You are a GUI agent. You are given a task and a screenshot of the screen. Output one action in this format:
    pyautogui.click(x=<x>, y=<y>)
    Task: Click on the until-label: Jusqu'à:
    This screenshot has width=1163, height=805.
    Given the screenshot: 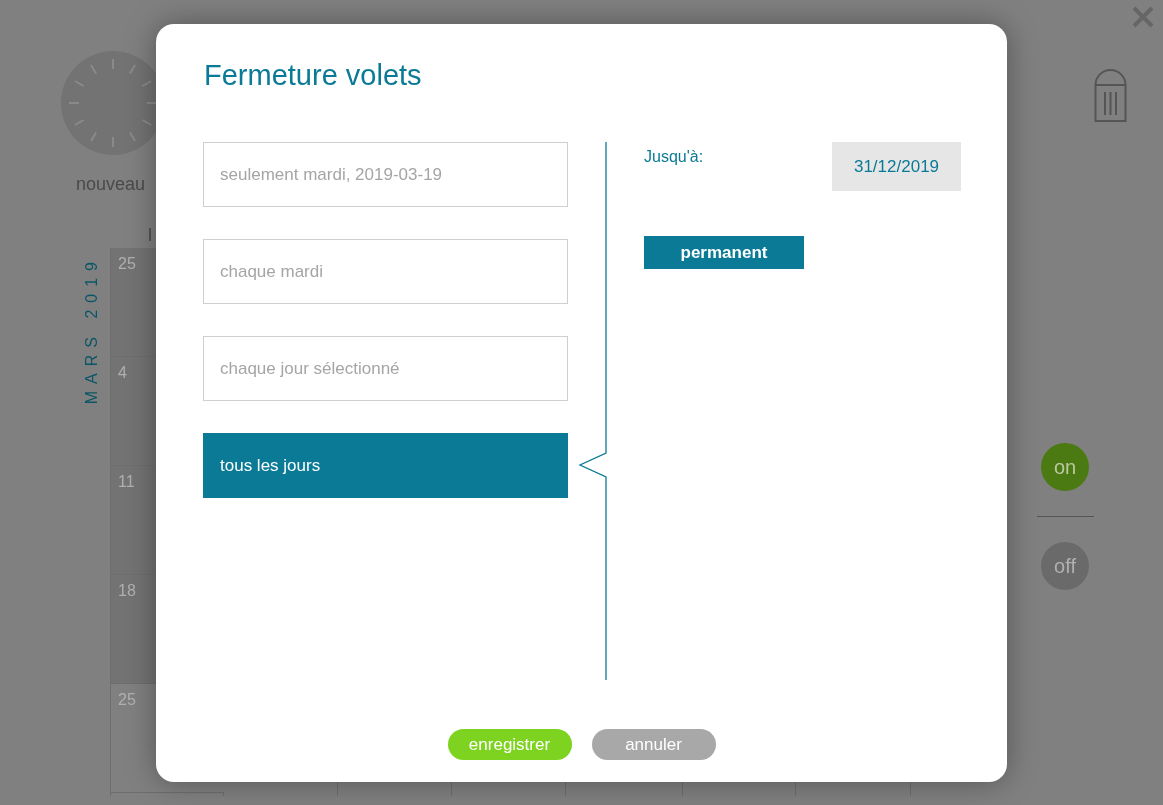 What is the action you would take?
    pyautogui.click(x=674, y=157)
    